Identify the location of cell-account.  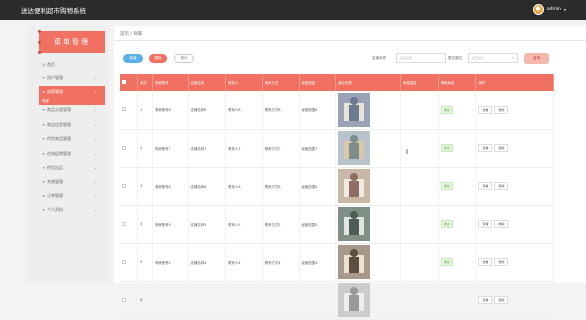
(170, 300).